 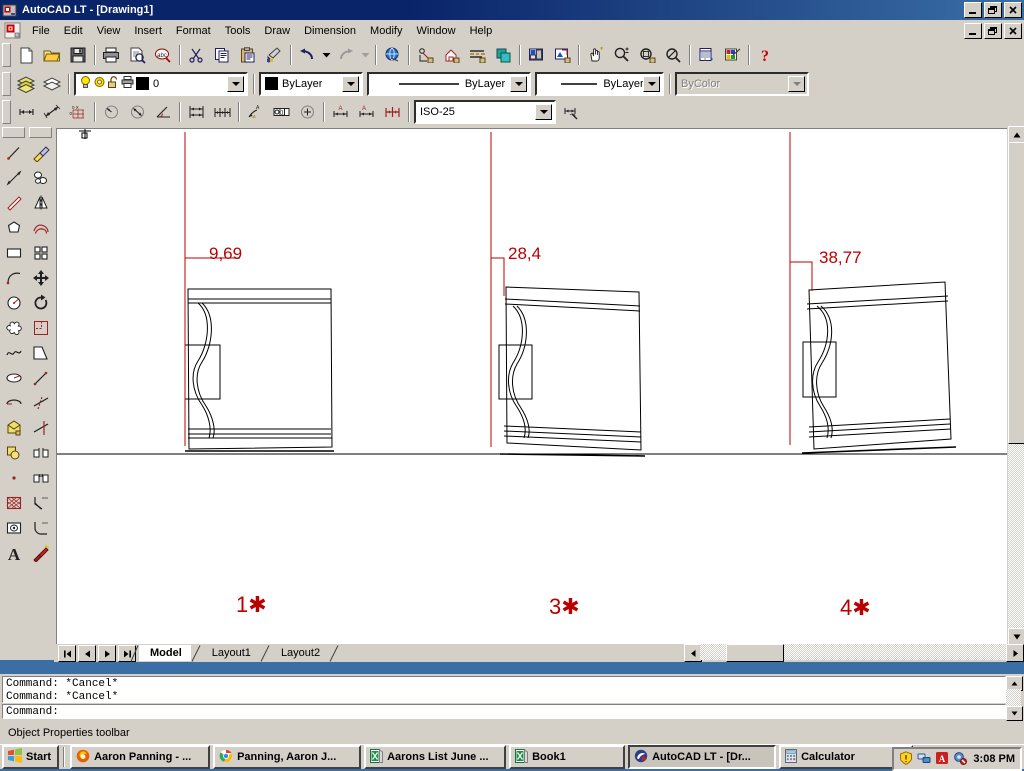 What do you see at coordinates (571, 112) in the screenshot?
I see `dimension-style-icon` at bounding box center [571, 112].